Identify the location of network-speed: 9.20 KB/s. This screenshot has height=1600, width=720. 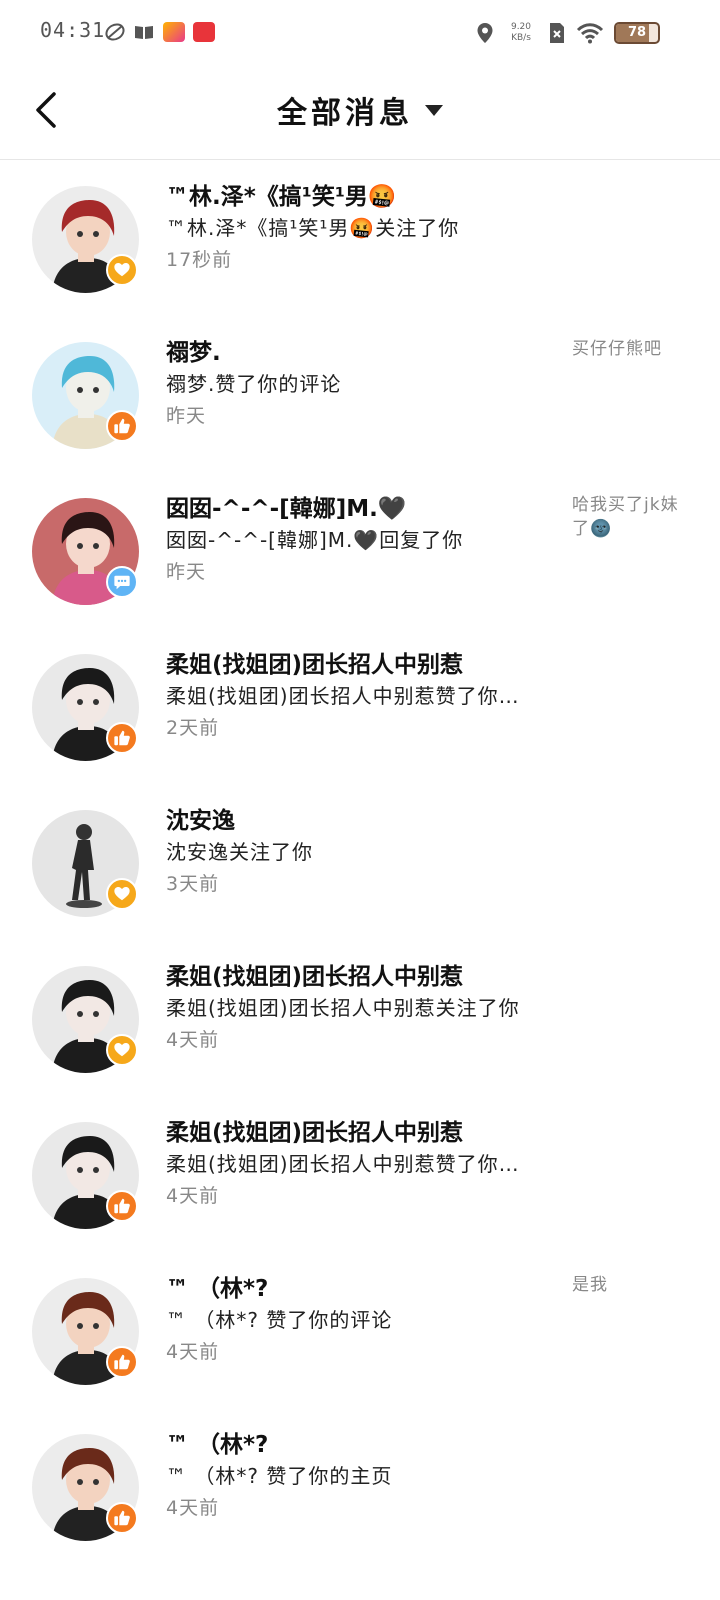
(521, 32).